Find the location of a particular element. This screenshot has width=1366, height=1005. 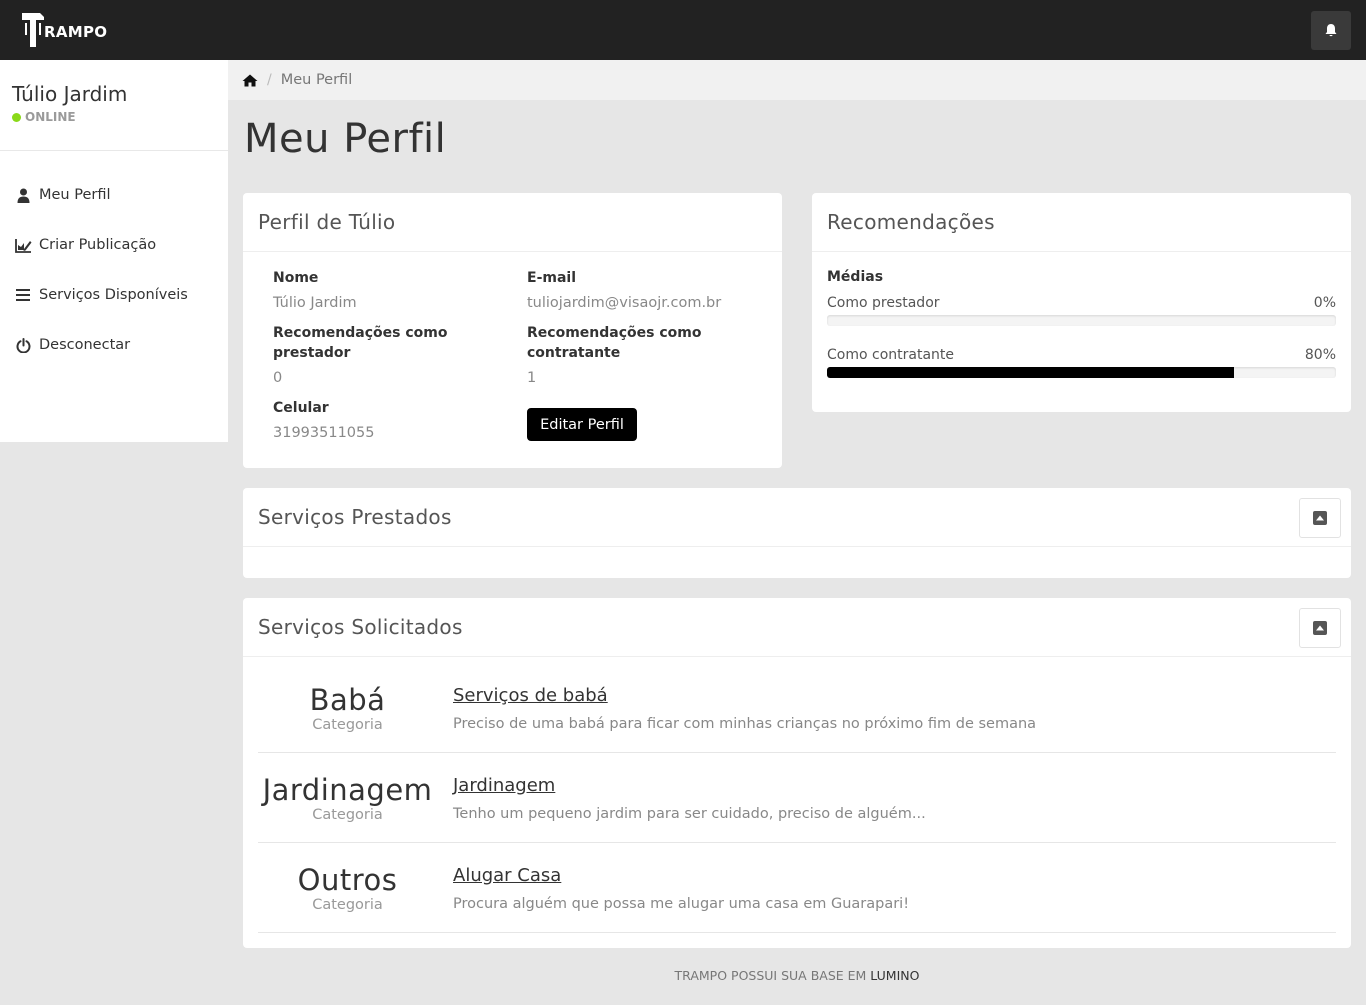

client-progress-track is located at coordinates (1081, 372).